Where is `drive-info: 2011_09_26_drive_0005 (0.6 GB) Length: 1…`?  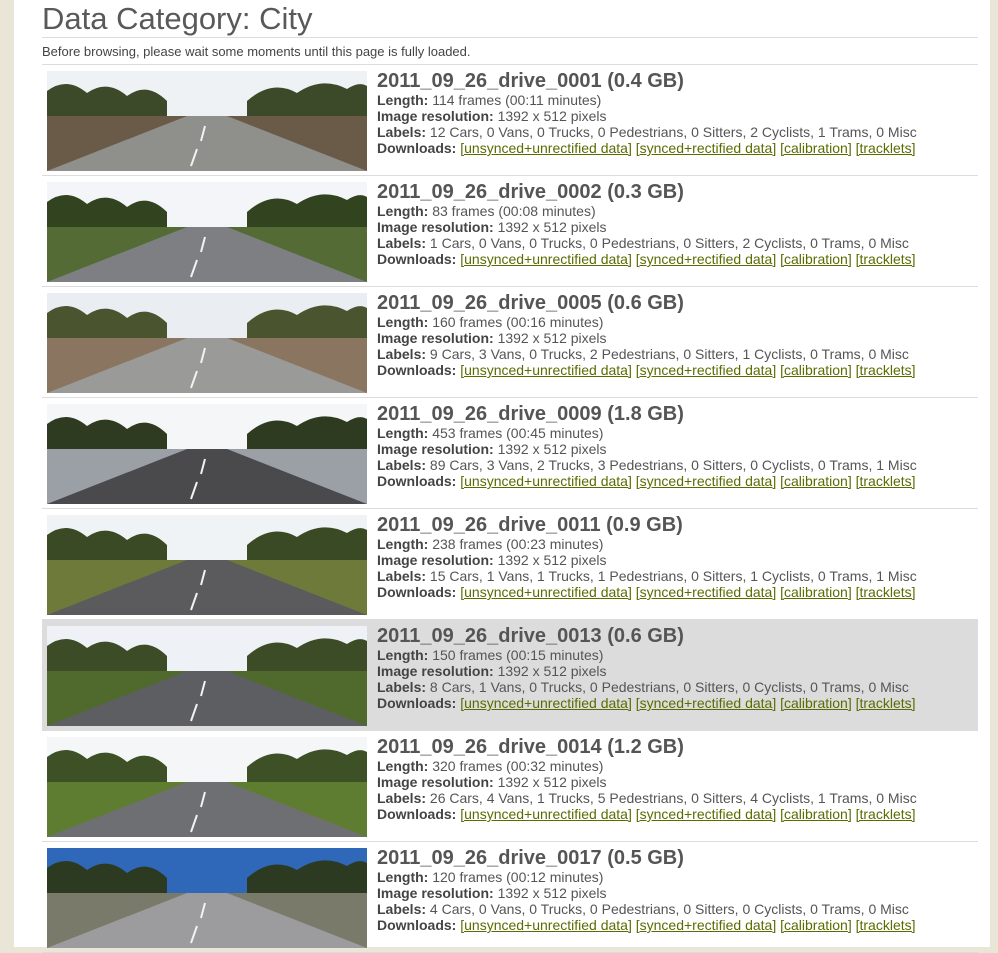 drive-info: 2011_09_26_drive_0005 (0.6 GB) Length: 1… is located at coordinates (677, 335).